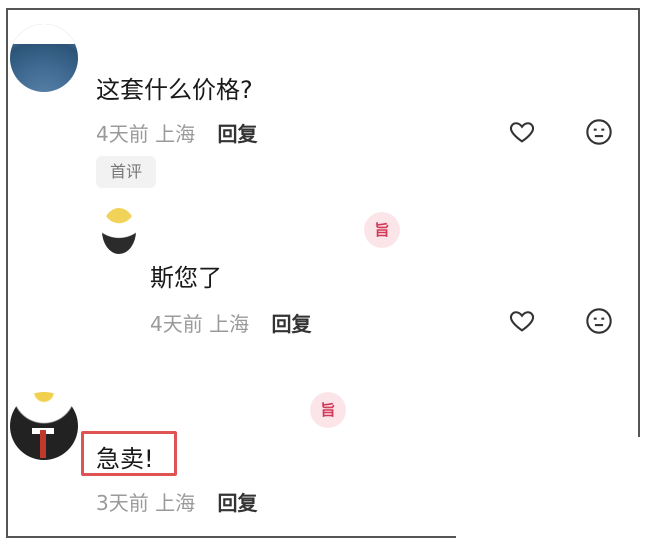 Image resolution: width=650 pixels, height=547 pixels. I want to click on comment-text: 急卖!, so click(125, 459).